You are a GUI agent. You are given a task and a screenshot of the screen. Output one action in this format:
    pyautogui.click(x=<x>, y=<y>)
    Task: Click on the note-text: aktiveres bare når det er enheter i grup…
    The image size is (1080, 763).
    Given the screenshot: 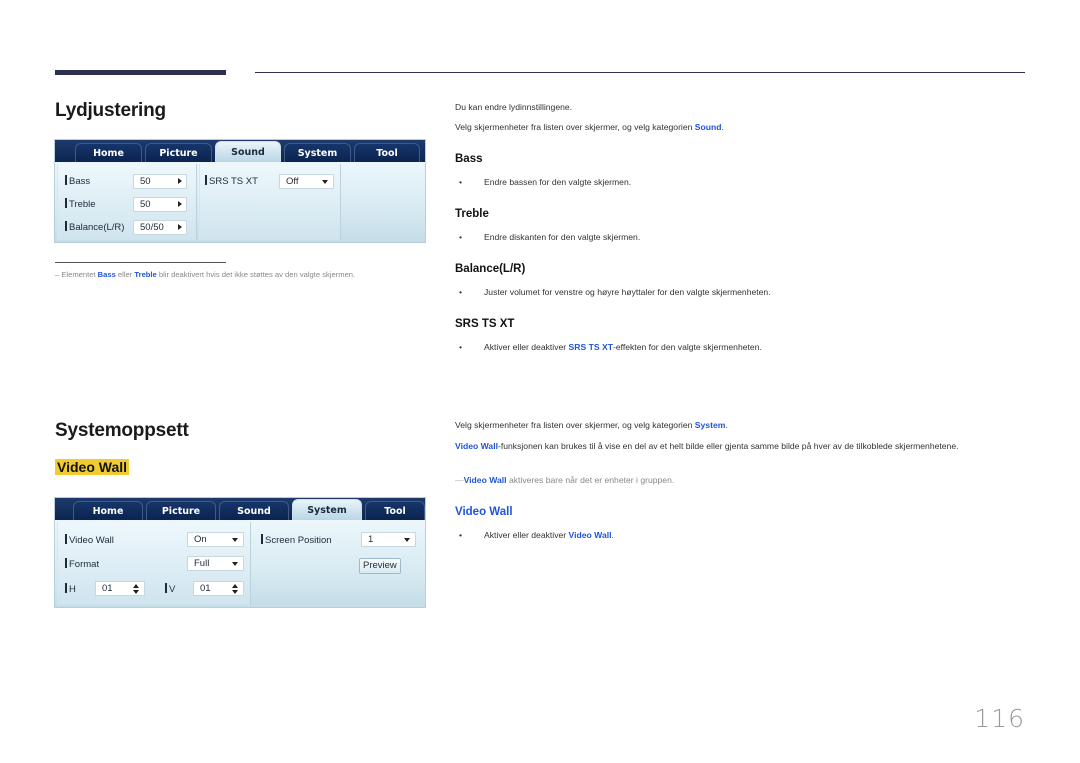 What is the action you would take?
    pyautogui.click(x=590, y=480)
    